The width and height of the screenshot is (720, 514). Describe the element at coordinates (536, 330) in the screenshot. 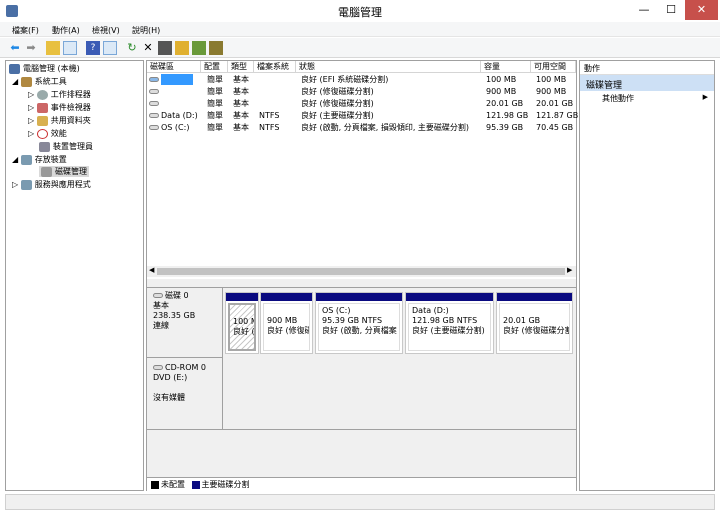

I see `partition-status: 良好 (修復磁碟分割)` at that location.